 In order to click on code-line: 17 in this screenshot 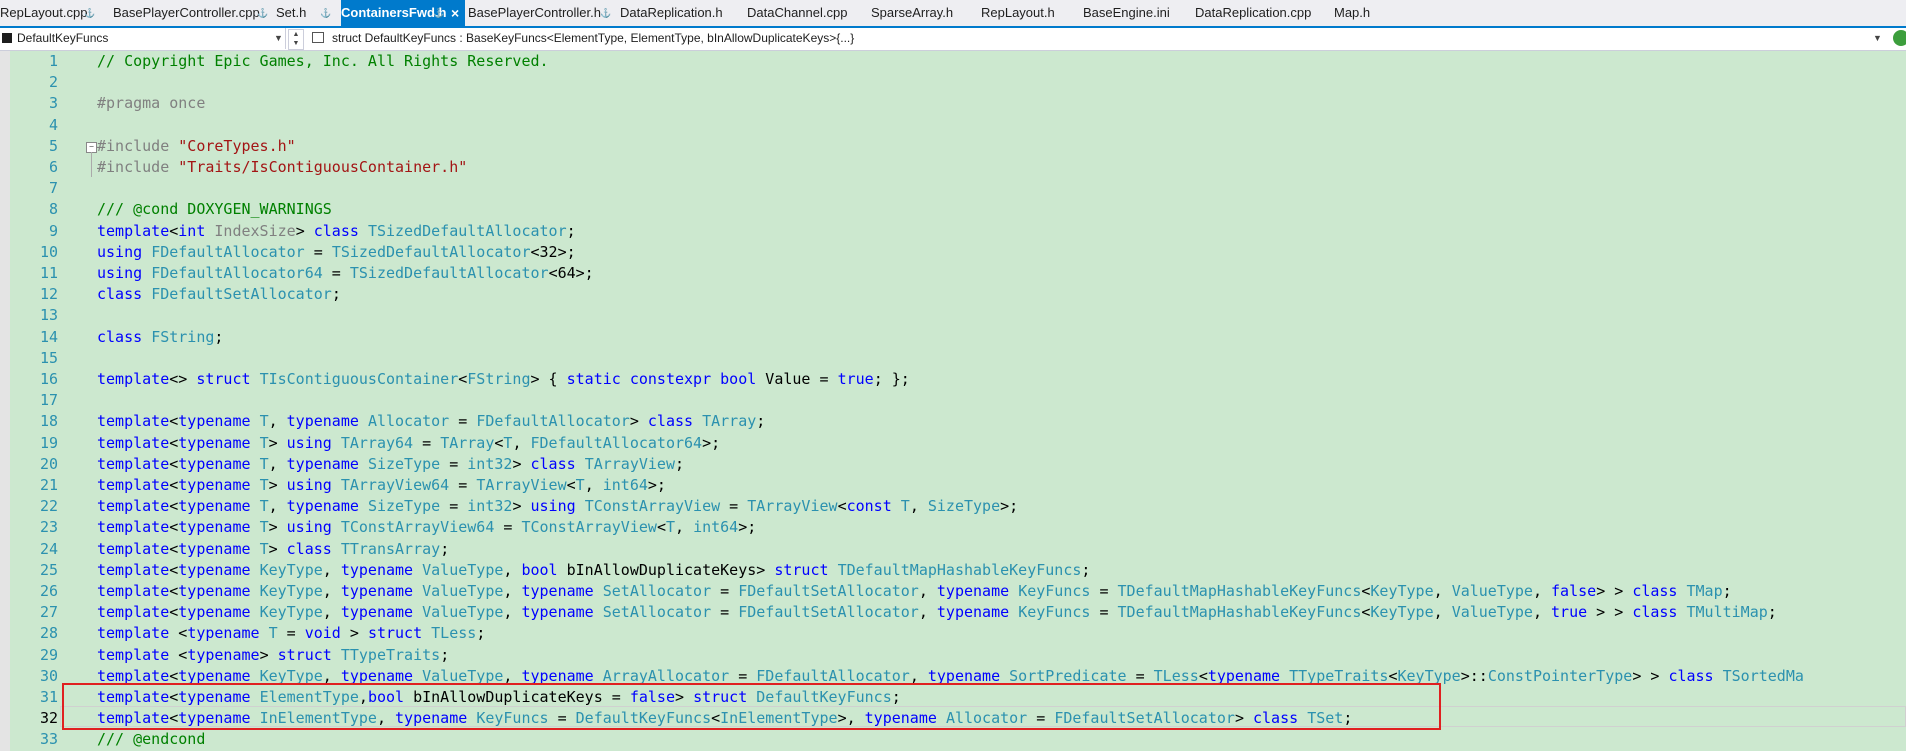, I will do `click(953, 400)`.